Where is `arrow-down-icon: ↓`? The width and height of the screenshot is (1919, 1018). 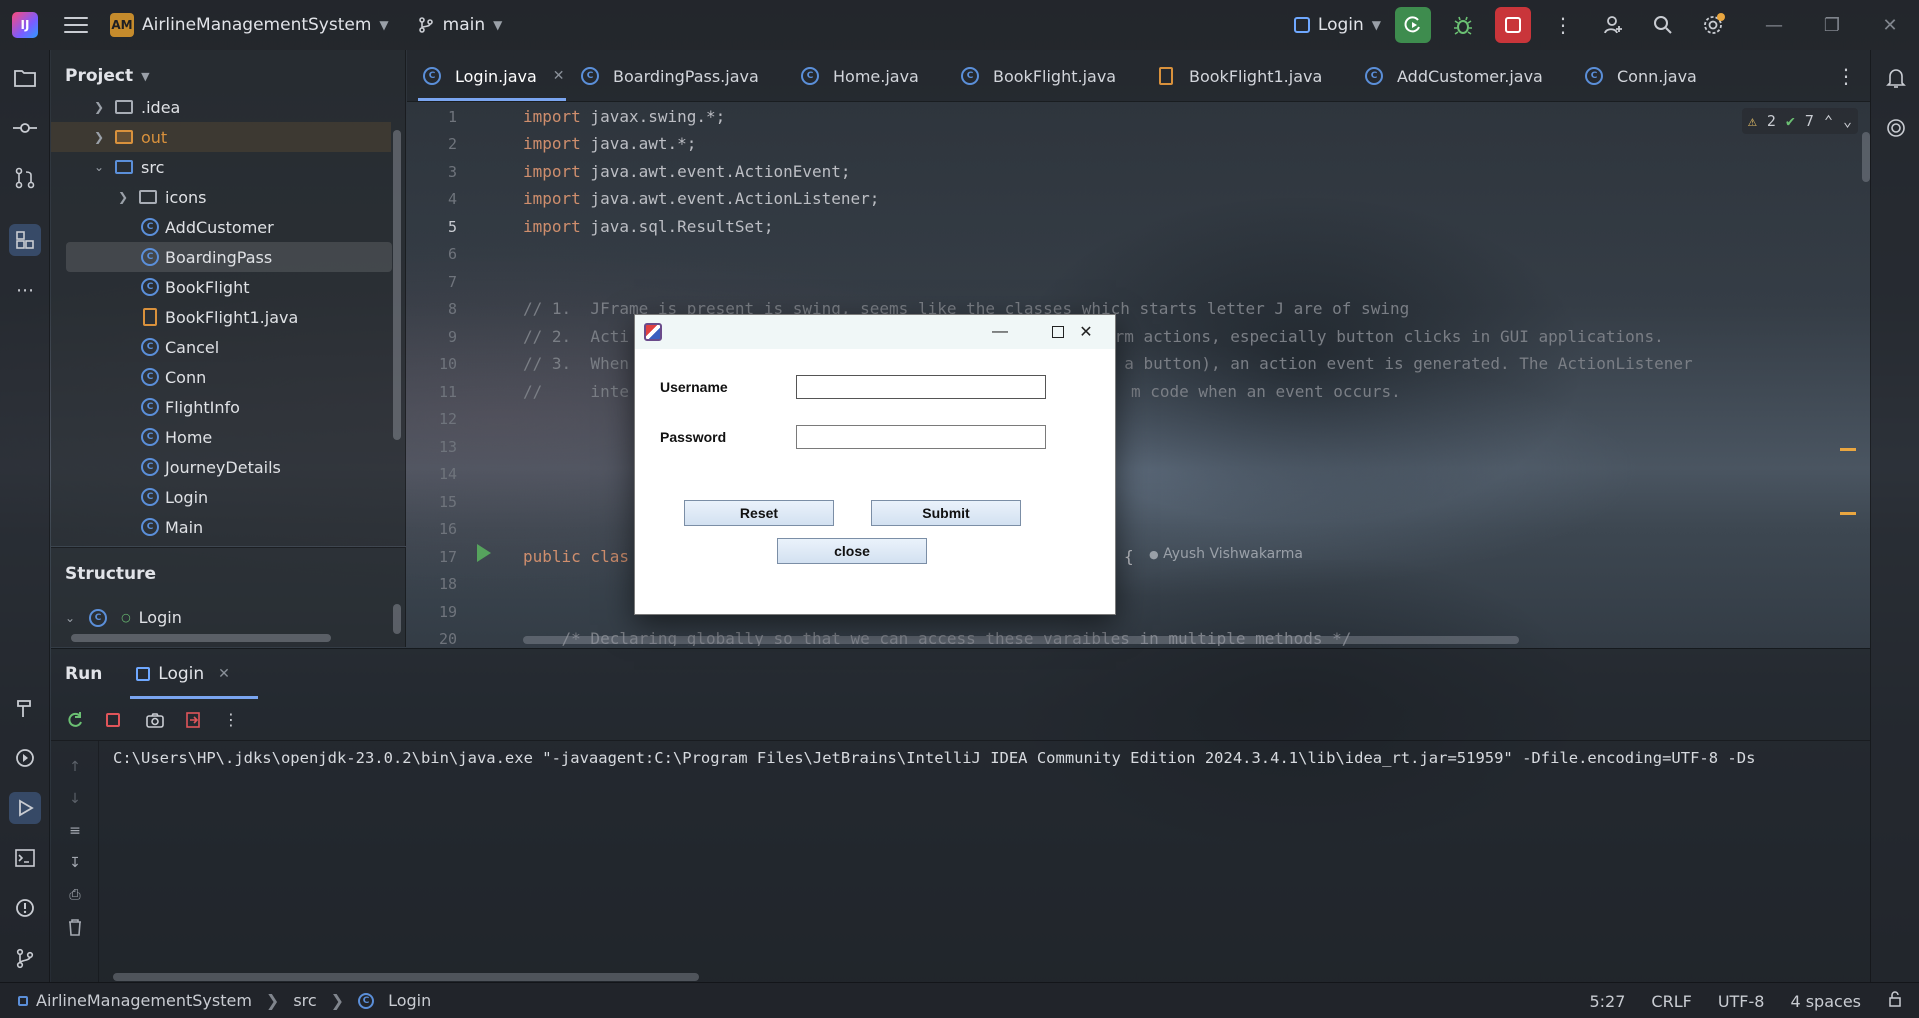
arrow-down-icon: ↓ is located at coordinates (75, 799).